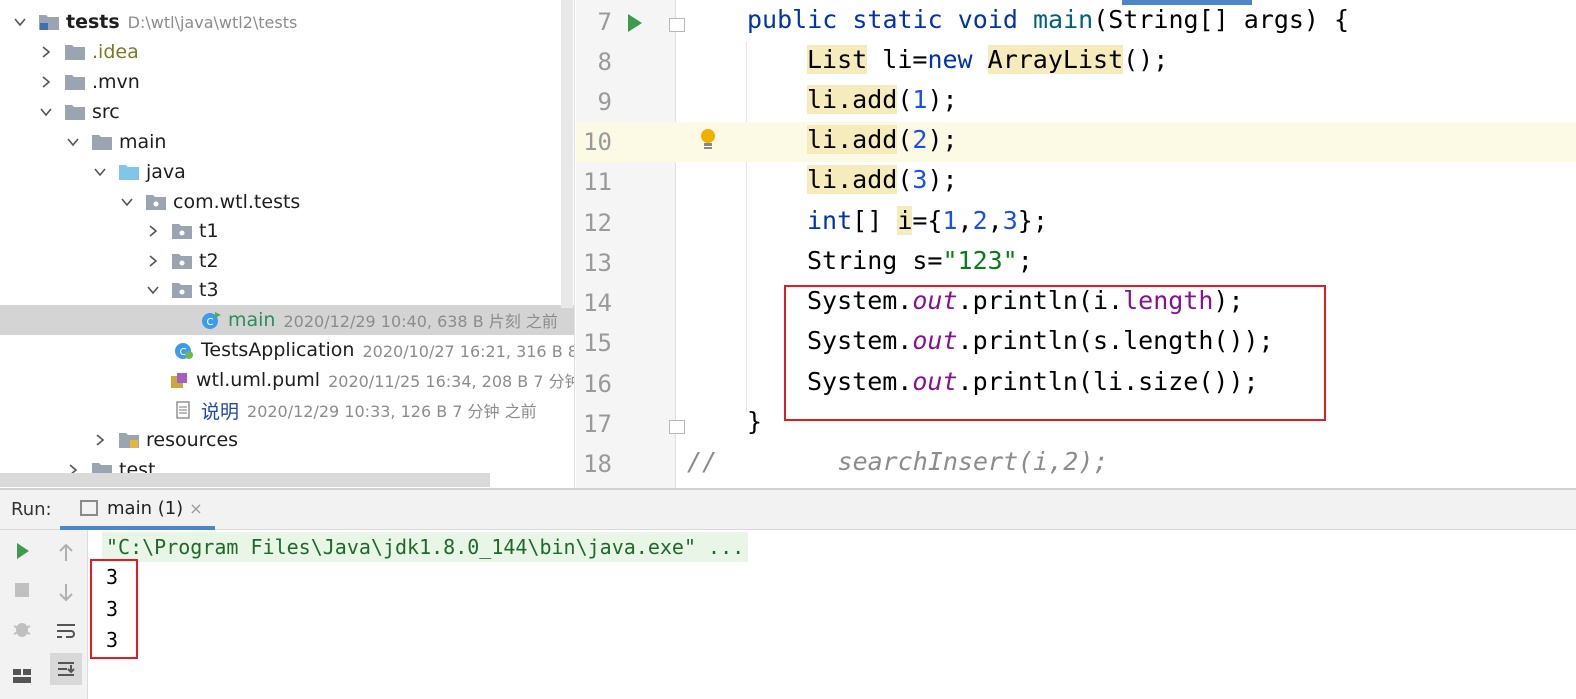 This screenshot has width=1576, height=699. What do you see at coordinates (22, 676) in the screenshot?
I see `layout-button` at bounding box center [22, 676].